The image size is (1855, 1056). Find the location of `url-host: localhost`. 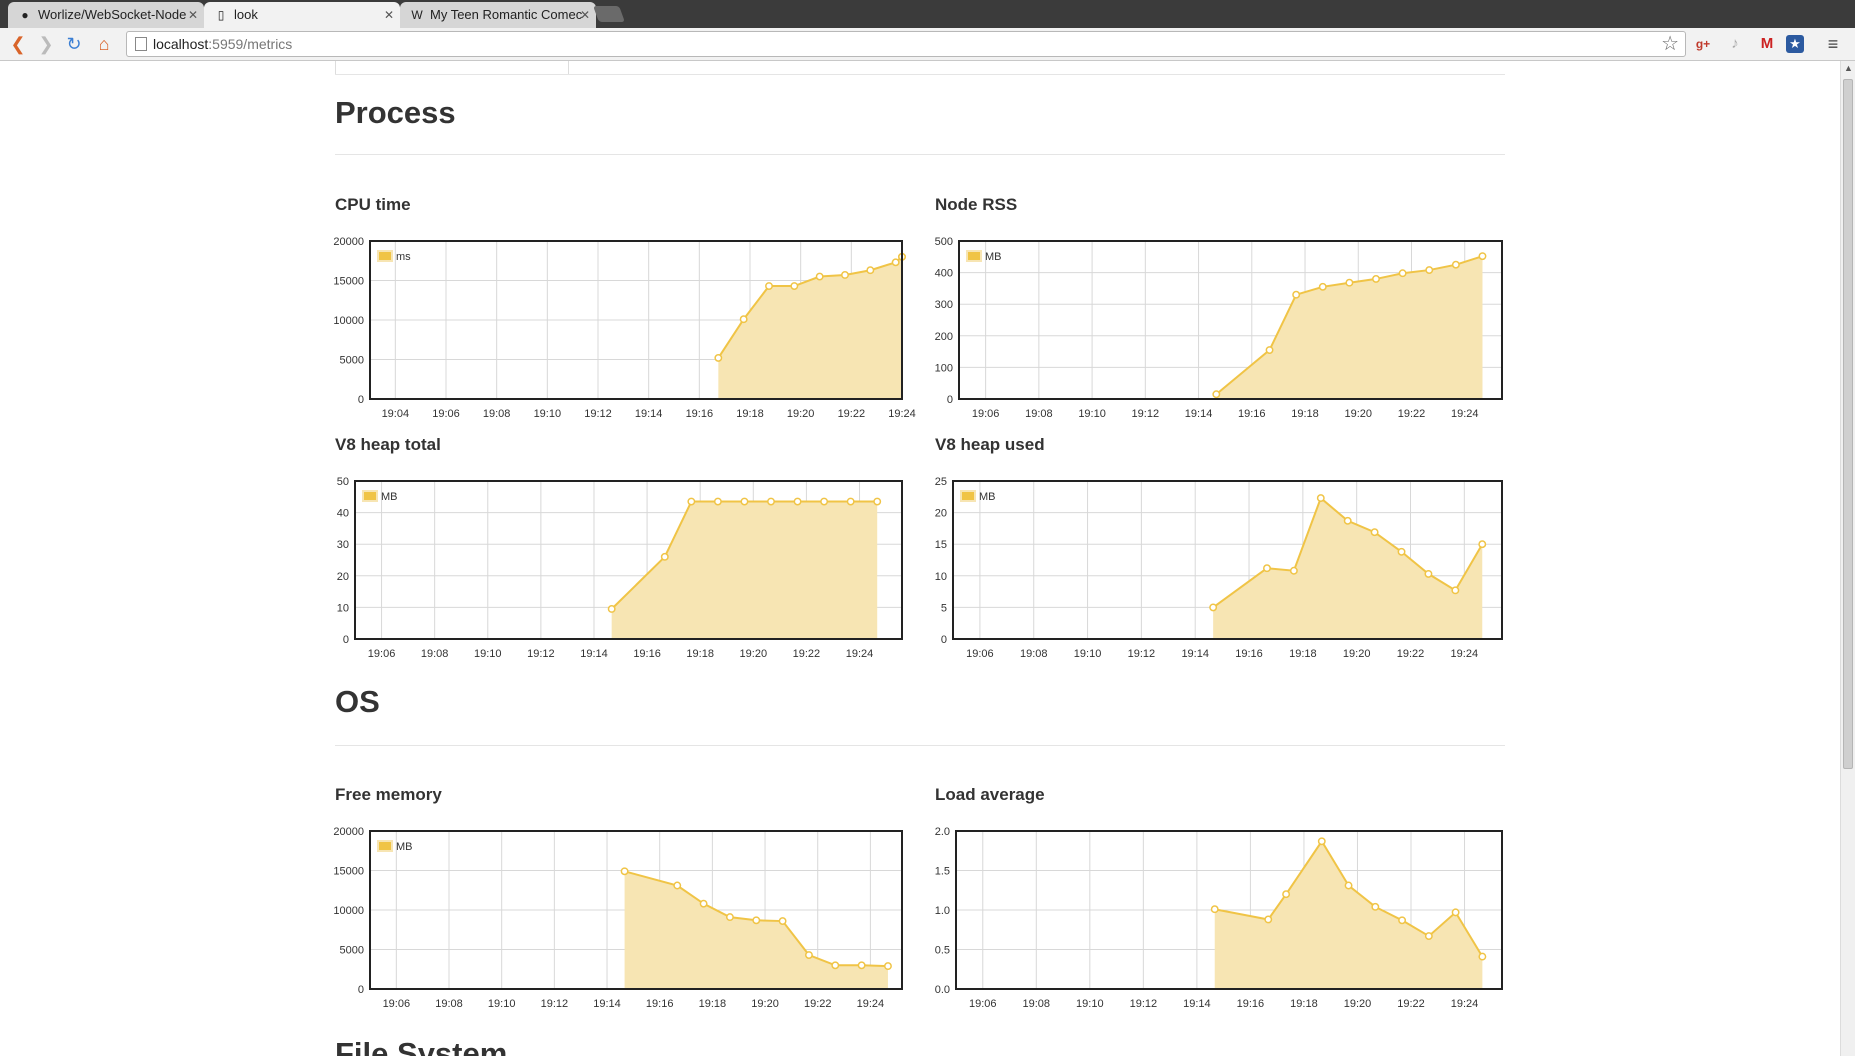

url-host: localhost is located at coordinates (181, 44).